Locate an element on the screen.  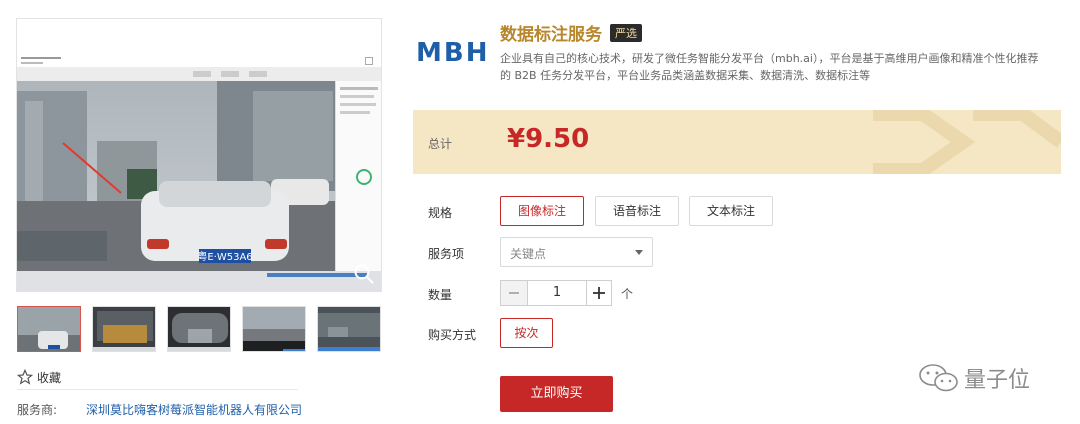
service-selected-value: 关键点 is located at coordinates (528, 254).